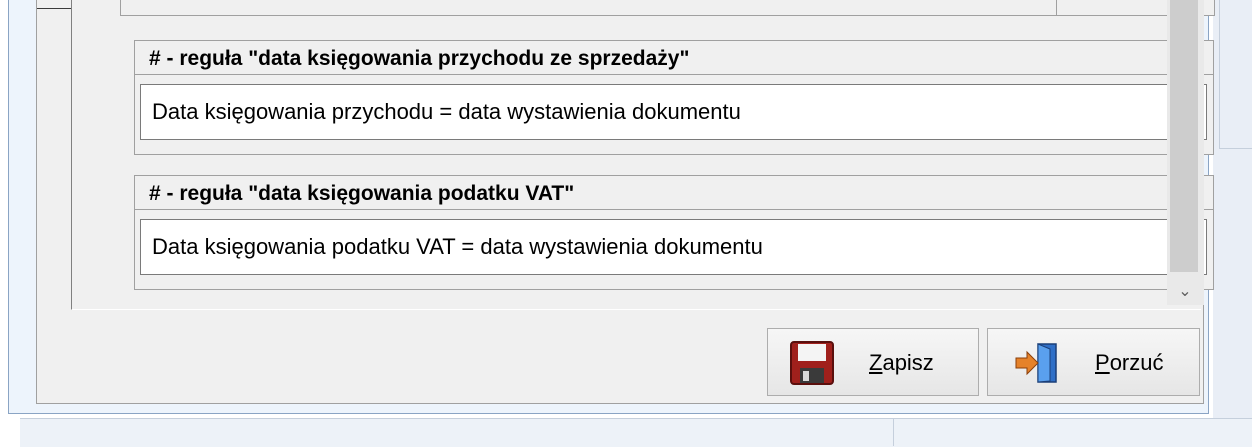  I want to click on table-column-divider, so click(1056, 8).